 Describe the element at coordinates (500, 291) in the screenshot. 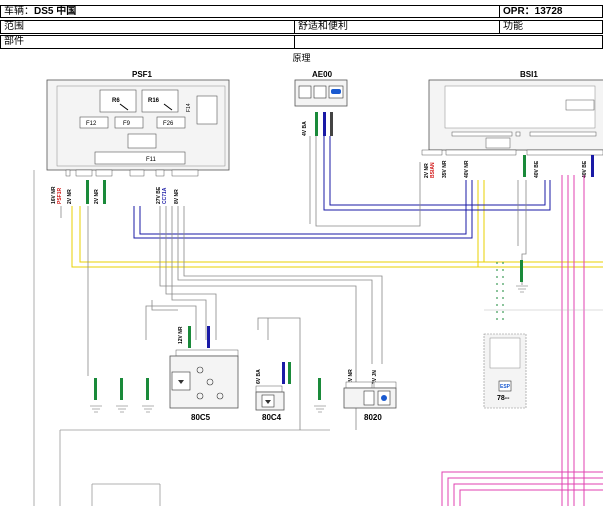

I see `wires-green` at that location.